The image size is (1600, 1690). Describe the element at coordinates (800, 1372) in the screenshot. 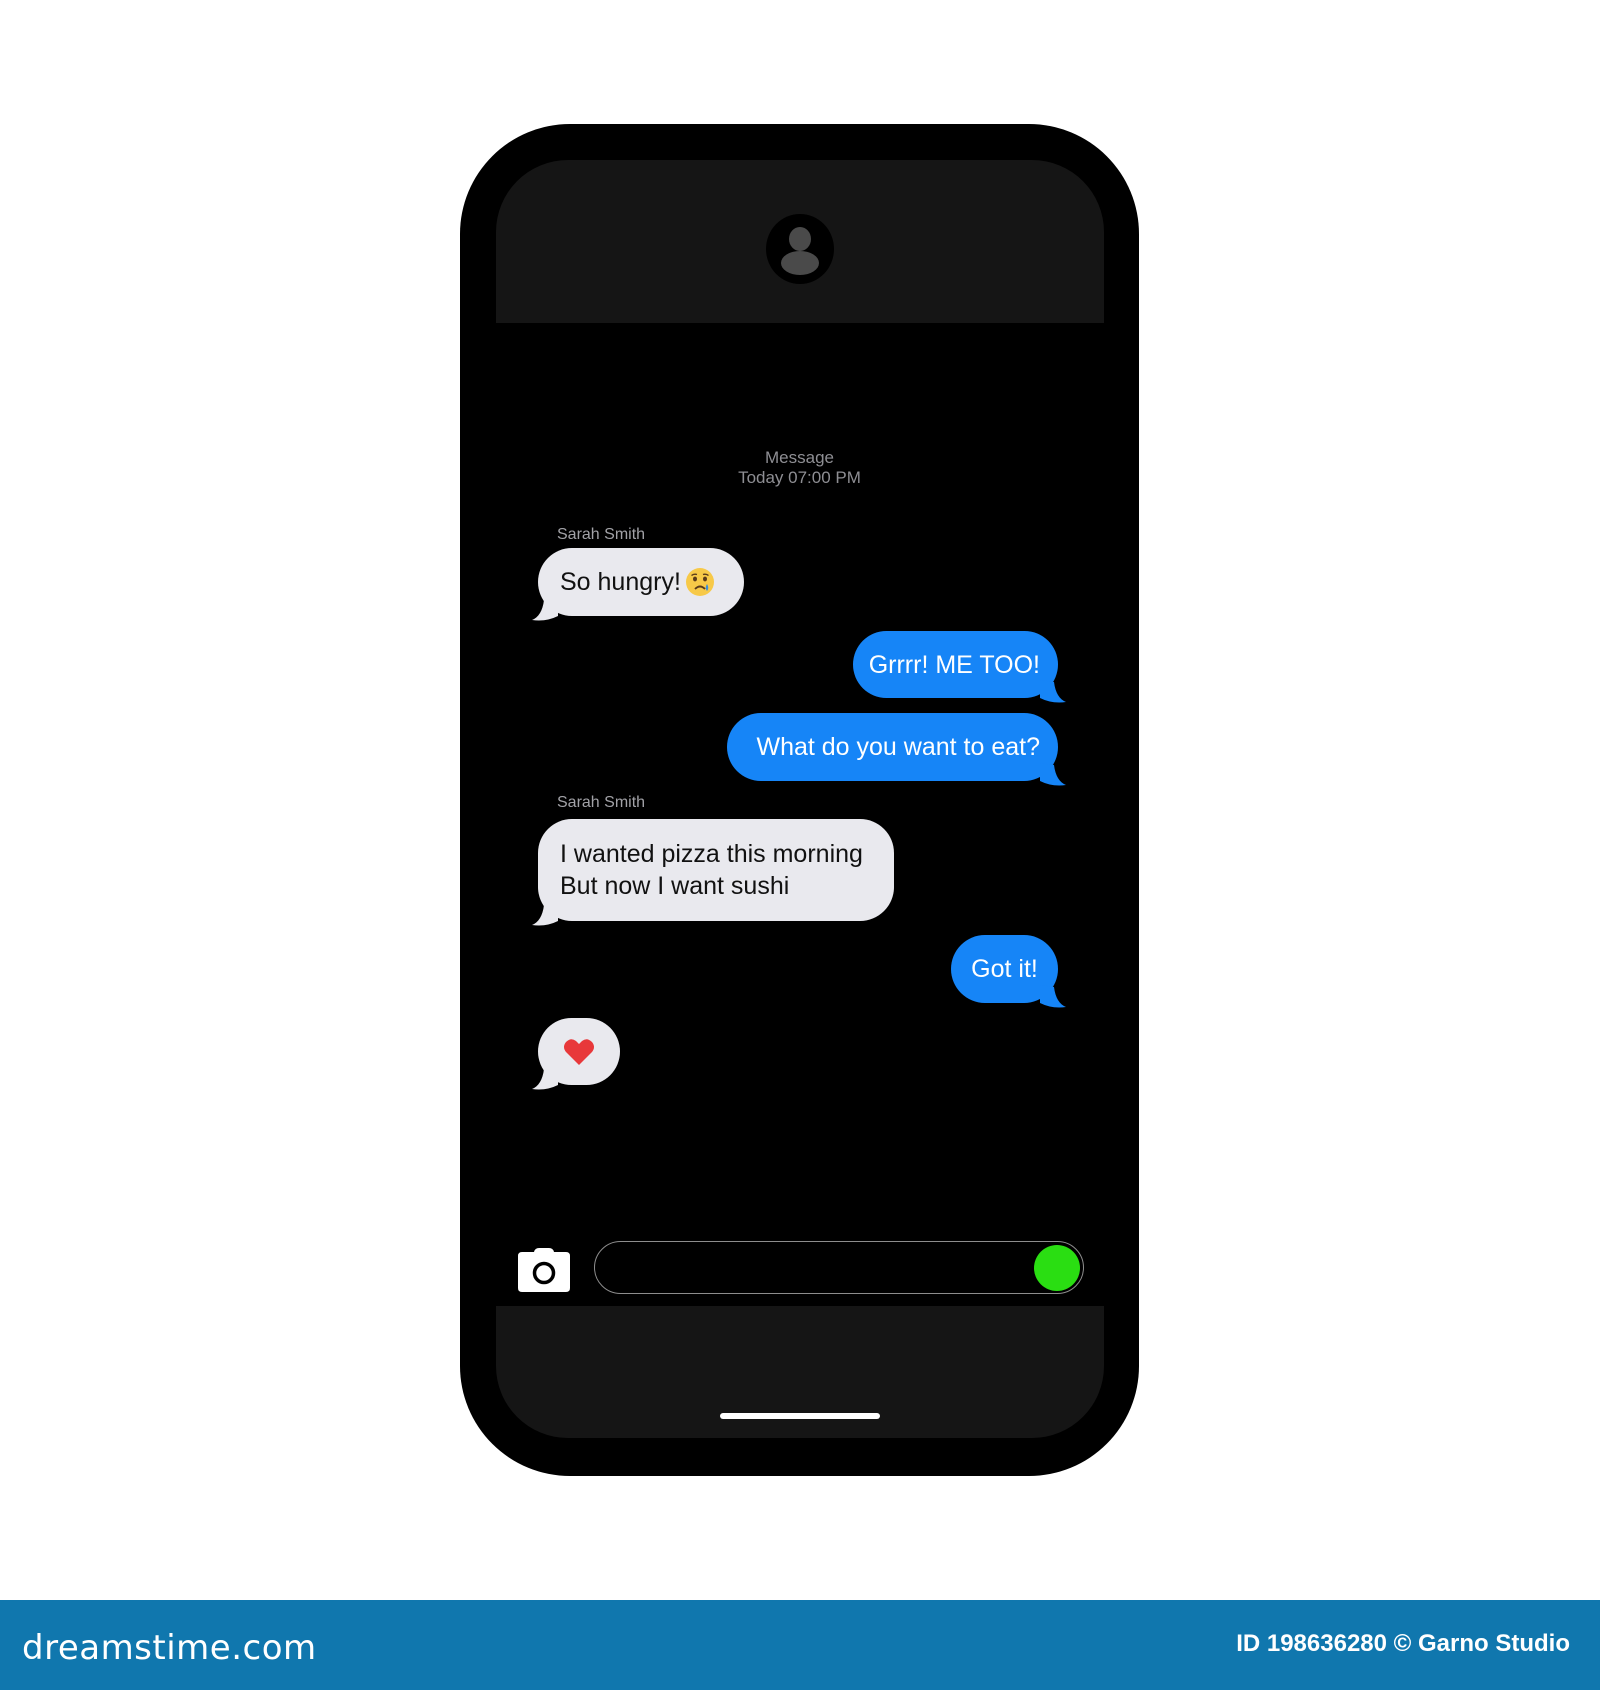

I see `bottom-panel` at that location.